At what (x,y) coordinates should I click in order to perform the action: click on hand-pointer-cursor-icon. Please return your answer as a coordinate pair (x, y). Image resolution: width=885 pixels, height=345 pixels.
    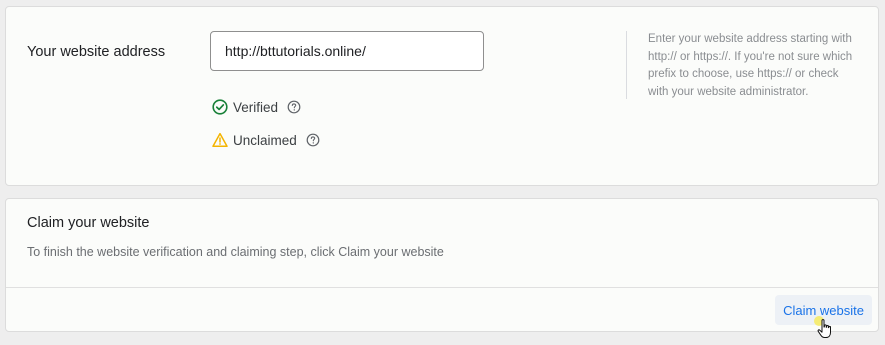
    Looking at the image, I should click on (824, 328).